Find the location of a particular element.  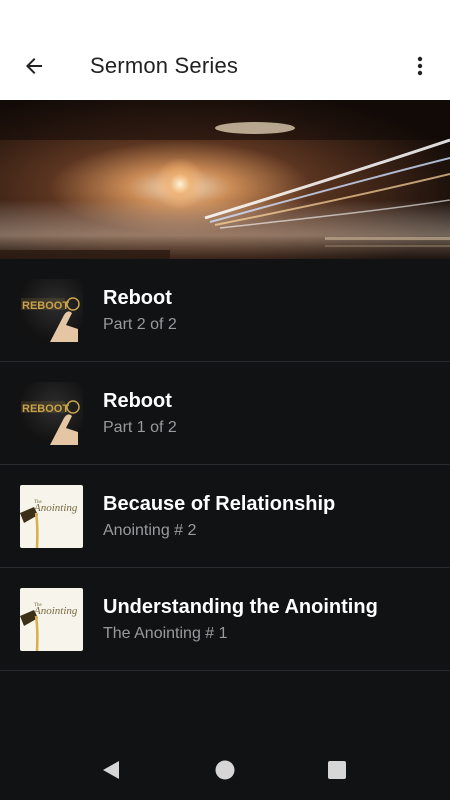

sermon-subtitle: Anointing # 2 is located at coordinates (150, 530).